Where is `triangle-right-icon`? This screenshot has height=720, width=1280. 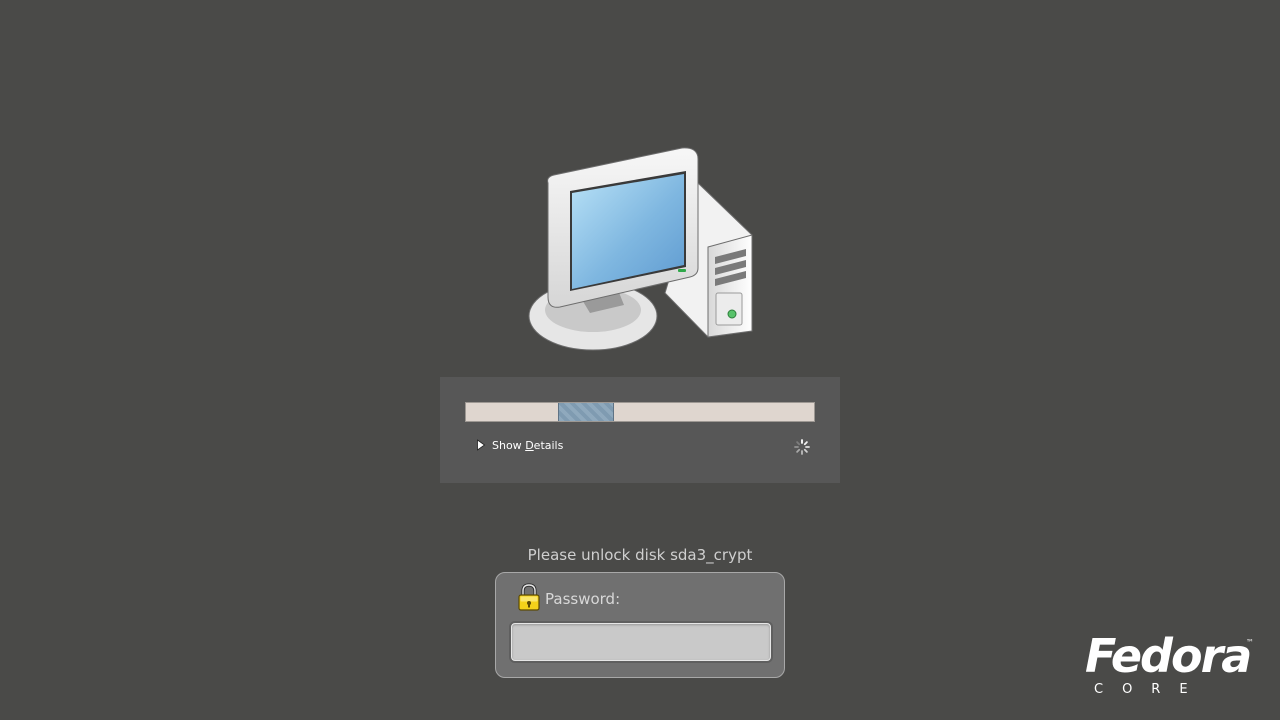
triangle-right-icon is located at coordinates (481, 445).